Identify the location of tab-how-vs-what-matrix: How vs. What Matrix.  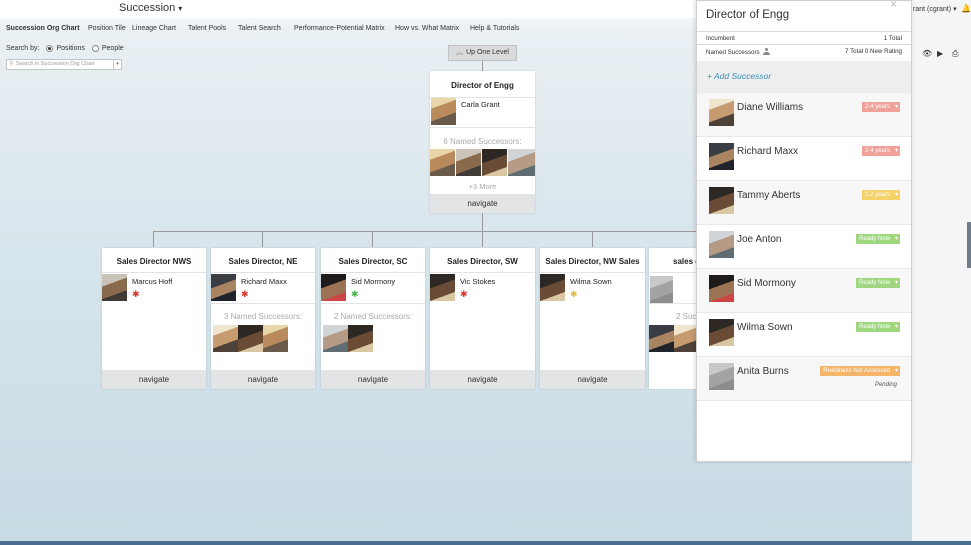
(427, 28).